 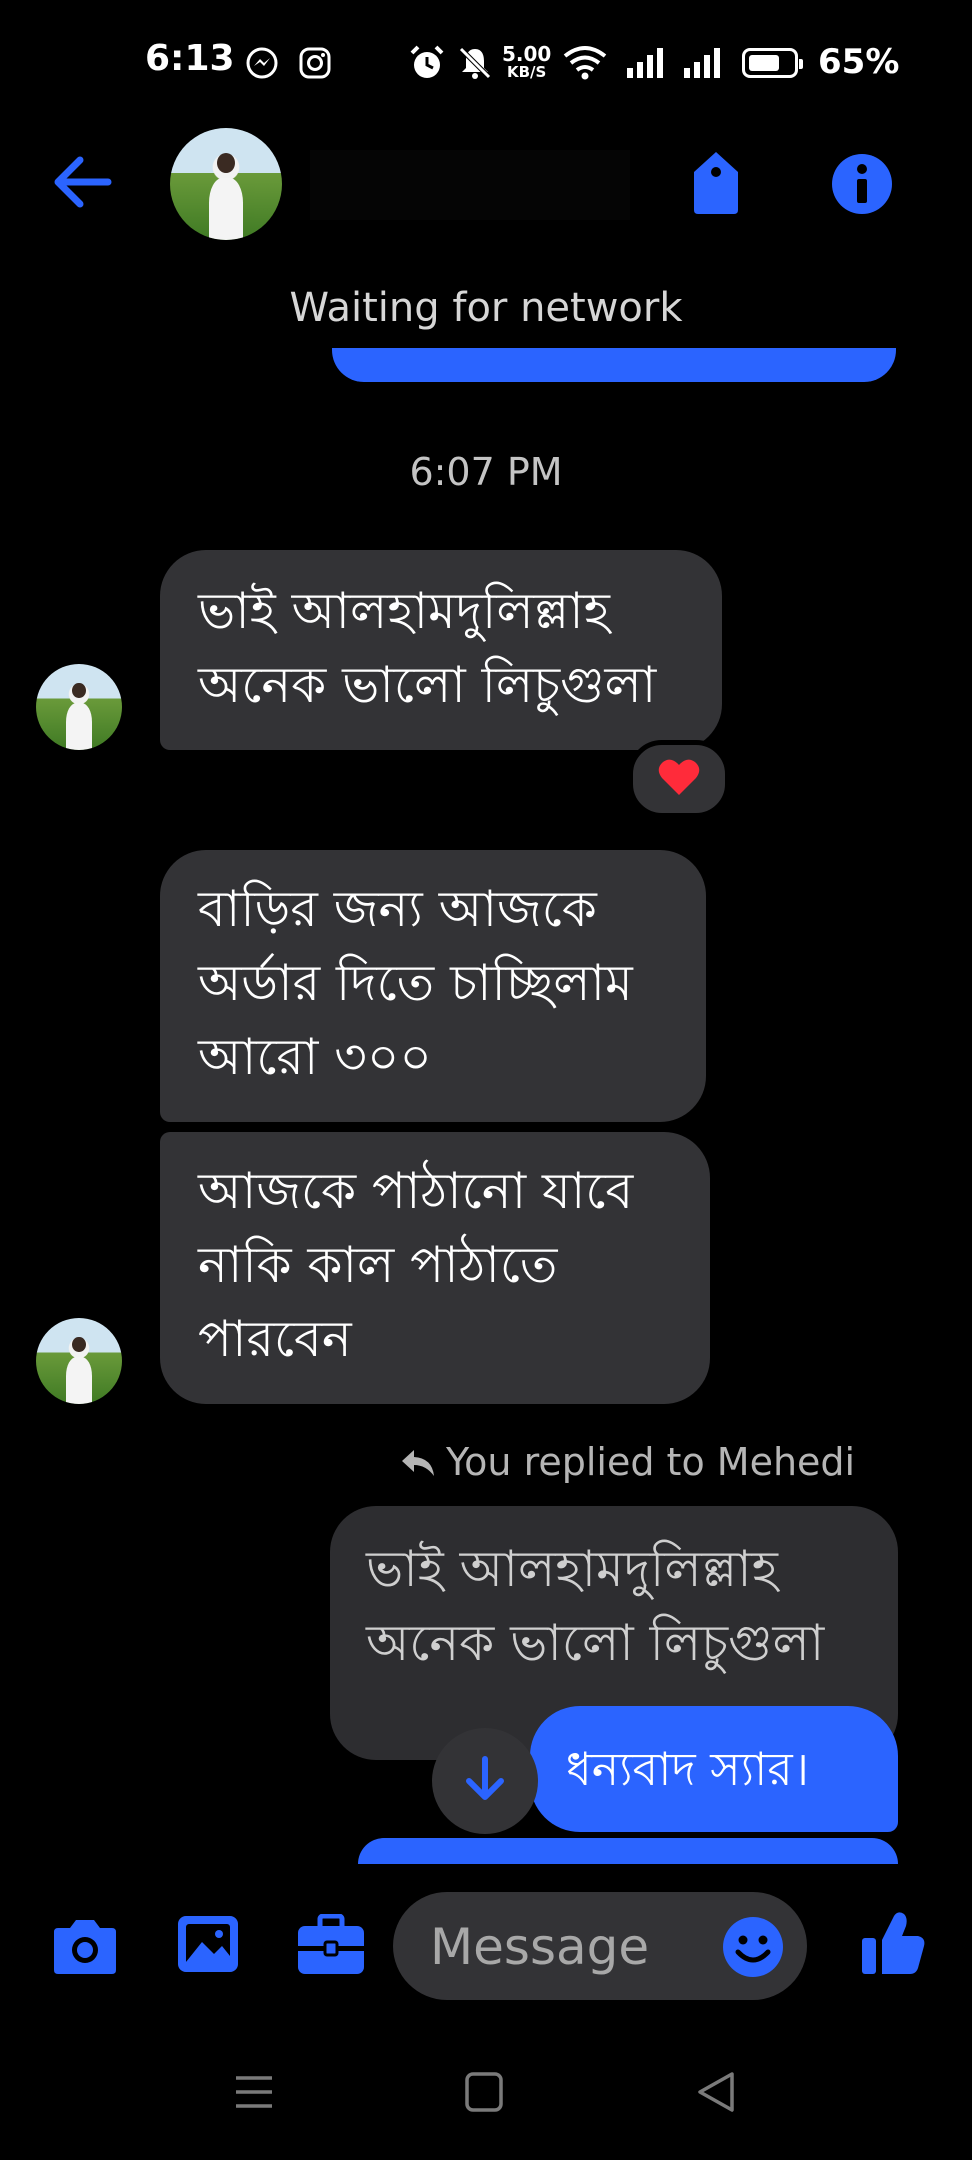 What do you see at coordinates (190, 58) in the screenshot?
I see `status-time: 6:13` at bounding box center [190, 58].